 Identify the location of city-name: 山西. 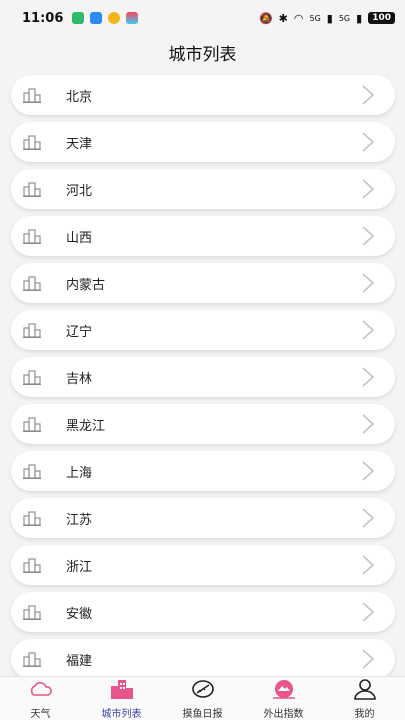
(79, 238).